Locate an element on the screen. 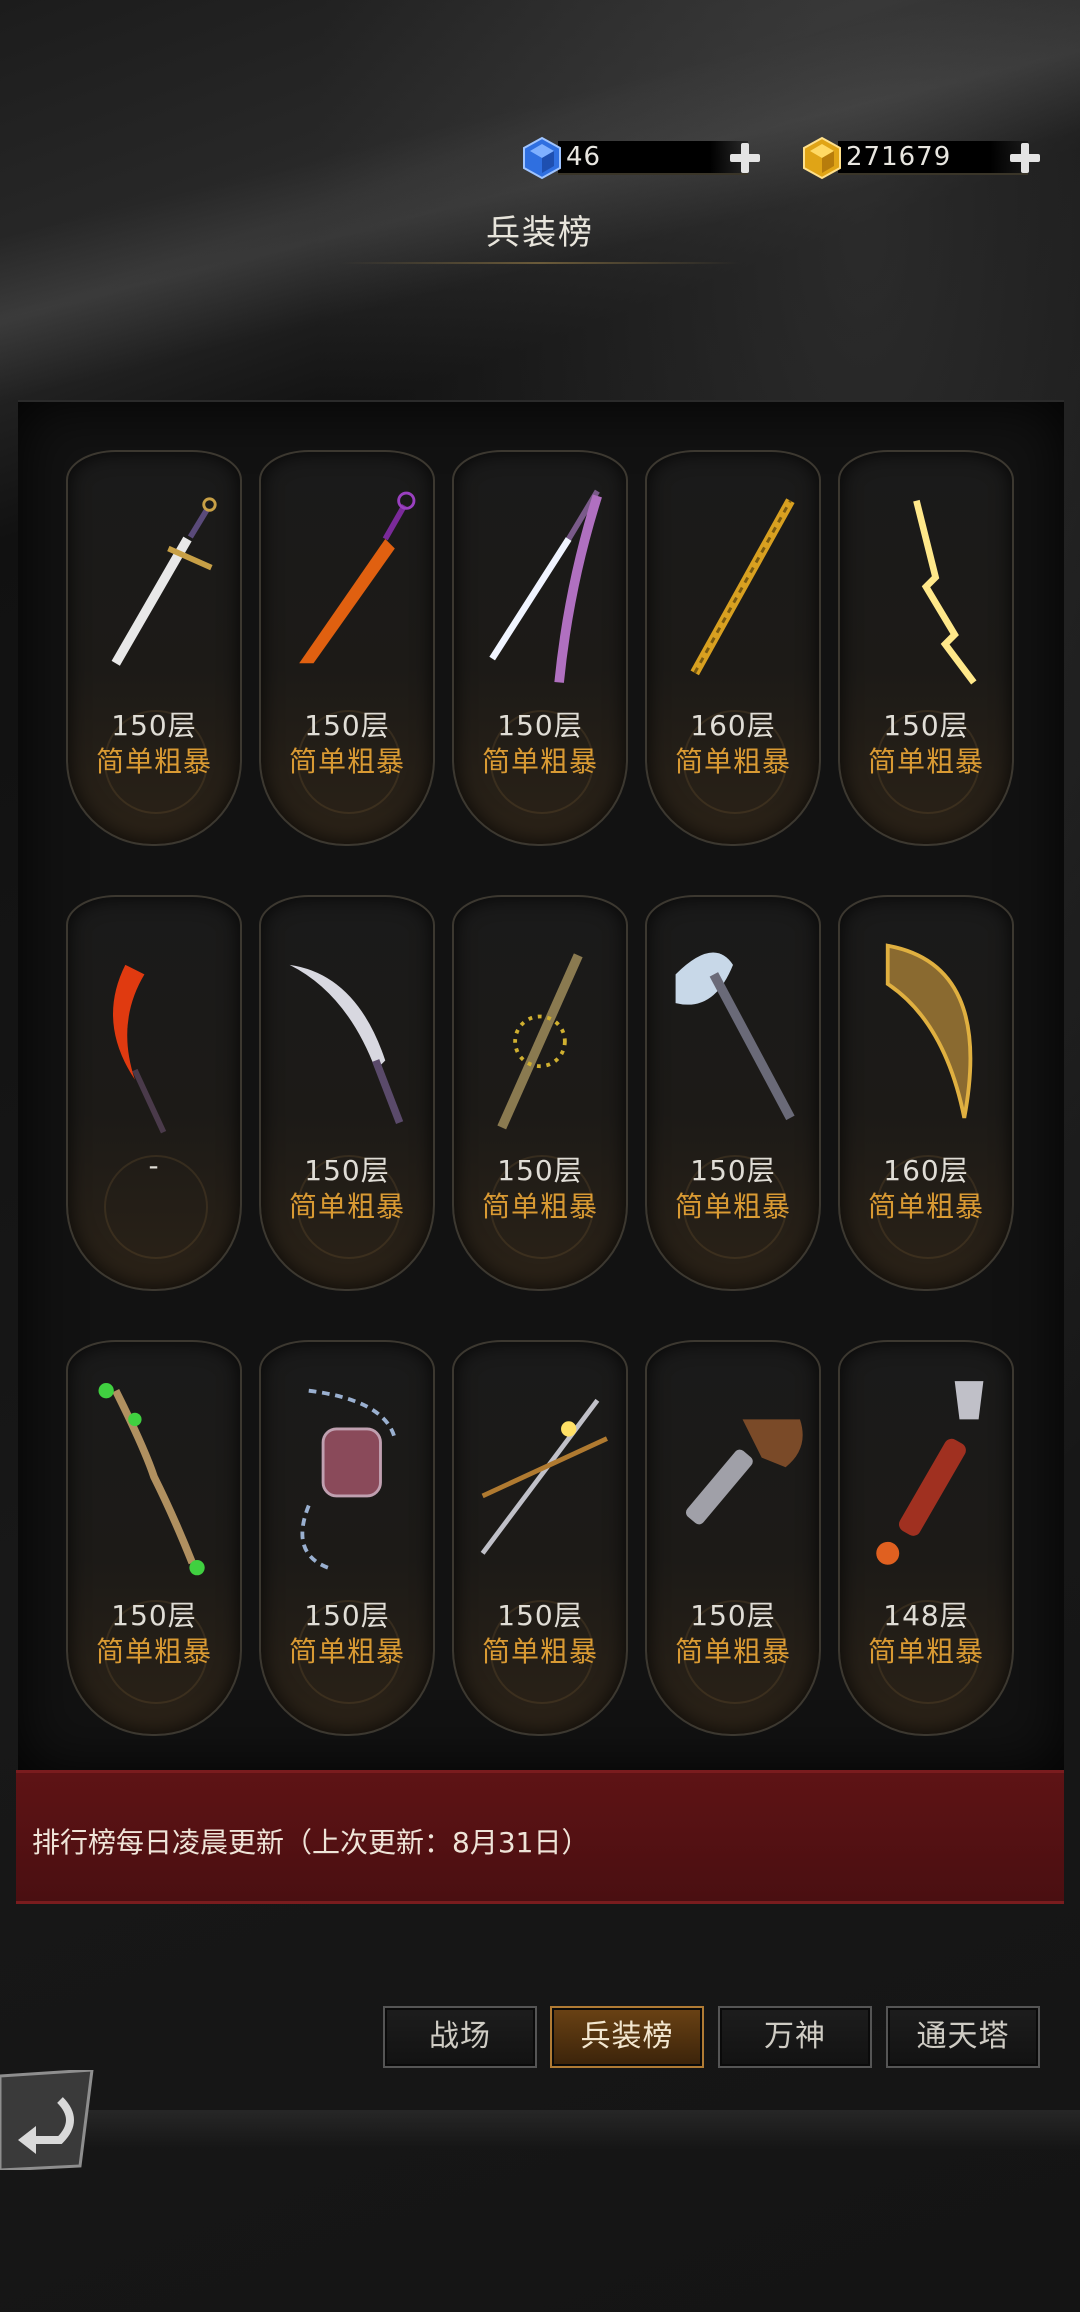  card-level: - is located at coordinates (154, 1165).